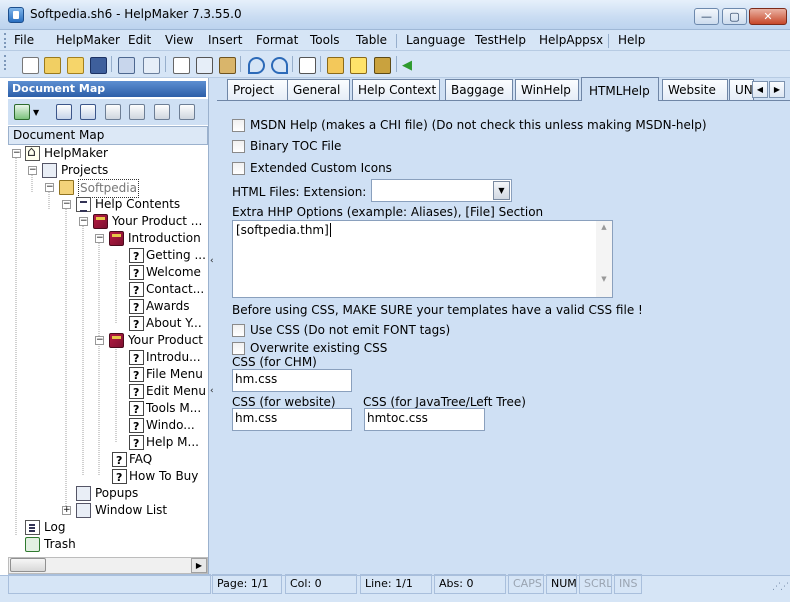  I want to click on open-icon, so click(52, 65).